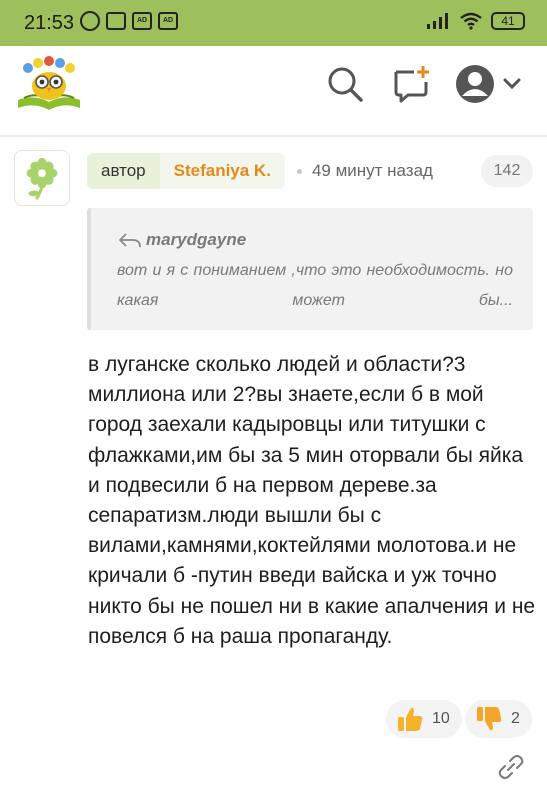 This screenshot has height=800, width=547. I want to click on author-tag: автор Stefaniya K., so click(186, 171).